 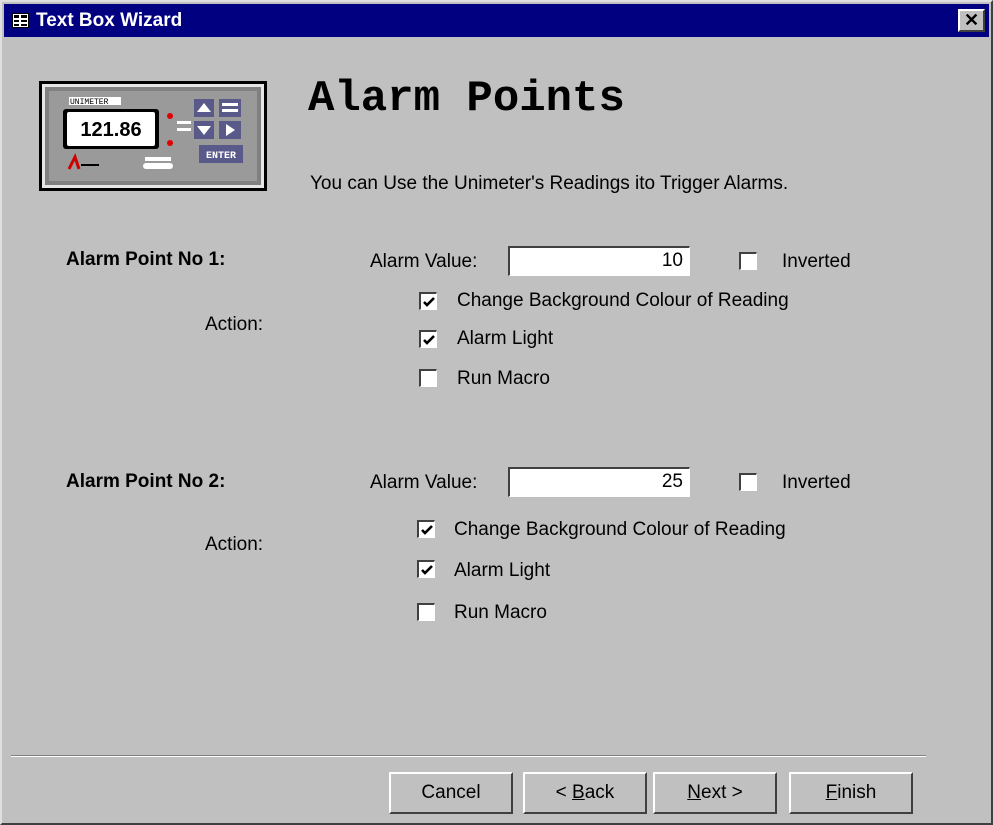 What do you see at coordinates (599, 792) in the screenshot?
I see `back-button-label: ack` at bounding box center [599, 792].